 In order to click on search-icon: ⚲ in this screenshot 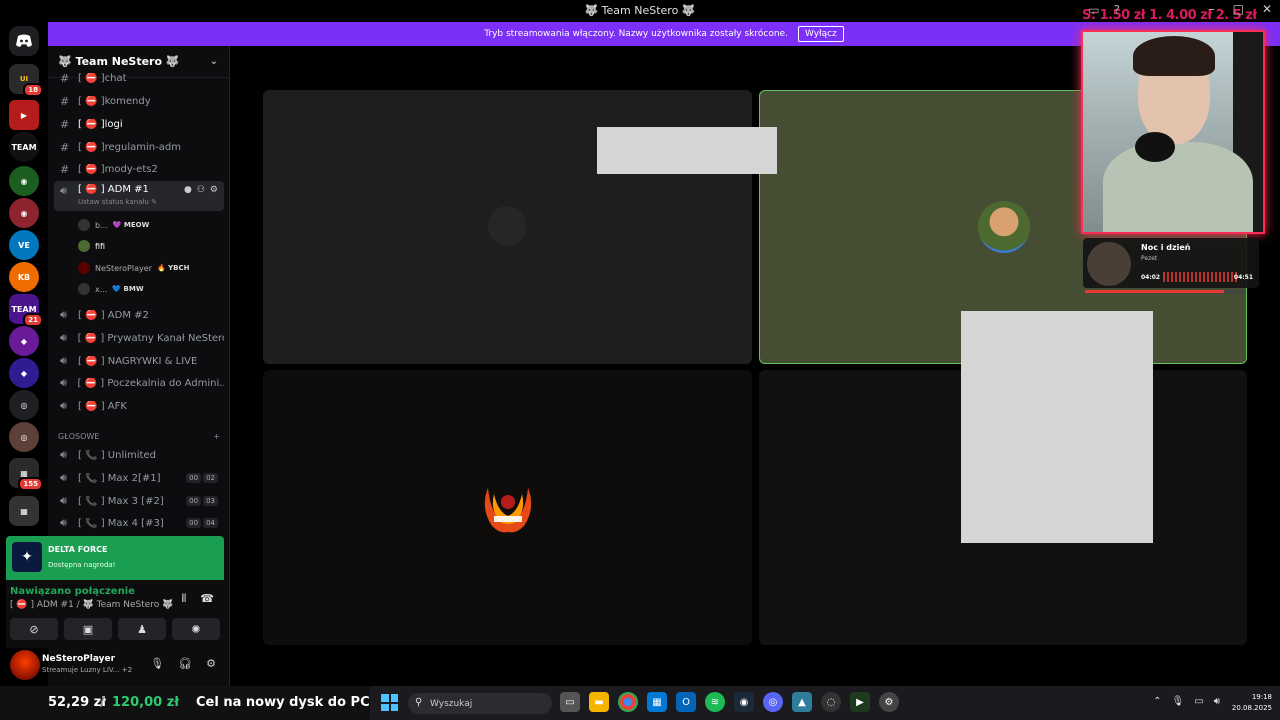, I will do `click(419, 702)`.